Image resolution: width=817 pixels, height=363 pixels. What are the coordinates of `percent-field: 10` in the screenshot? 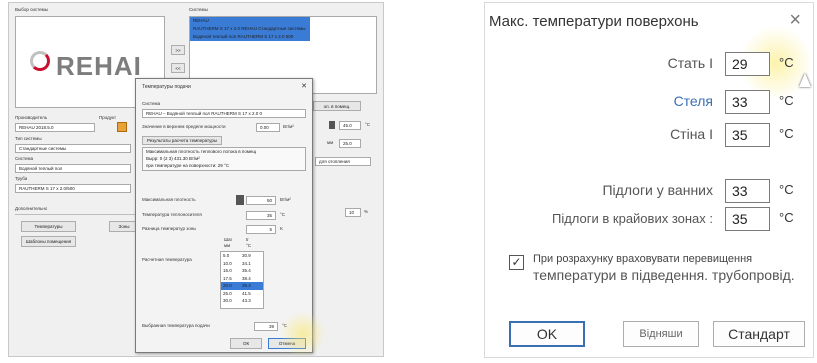 It's located at (353, 212).